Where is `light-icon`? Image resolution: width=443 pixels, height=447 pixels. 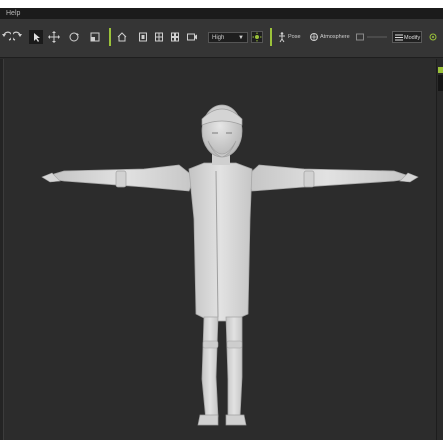 light-icon is located at coordinates (257, 37).